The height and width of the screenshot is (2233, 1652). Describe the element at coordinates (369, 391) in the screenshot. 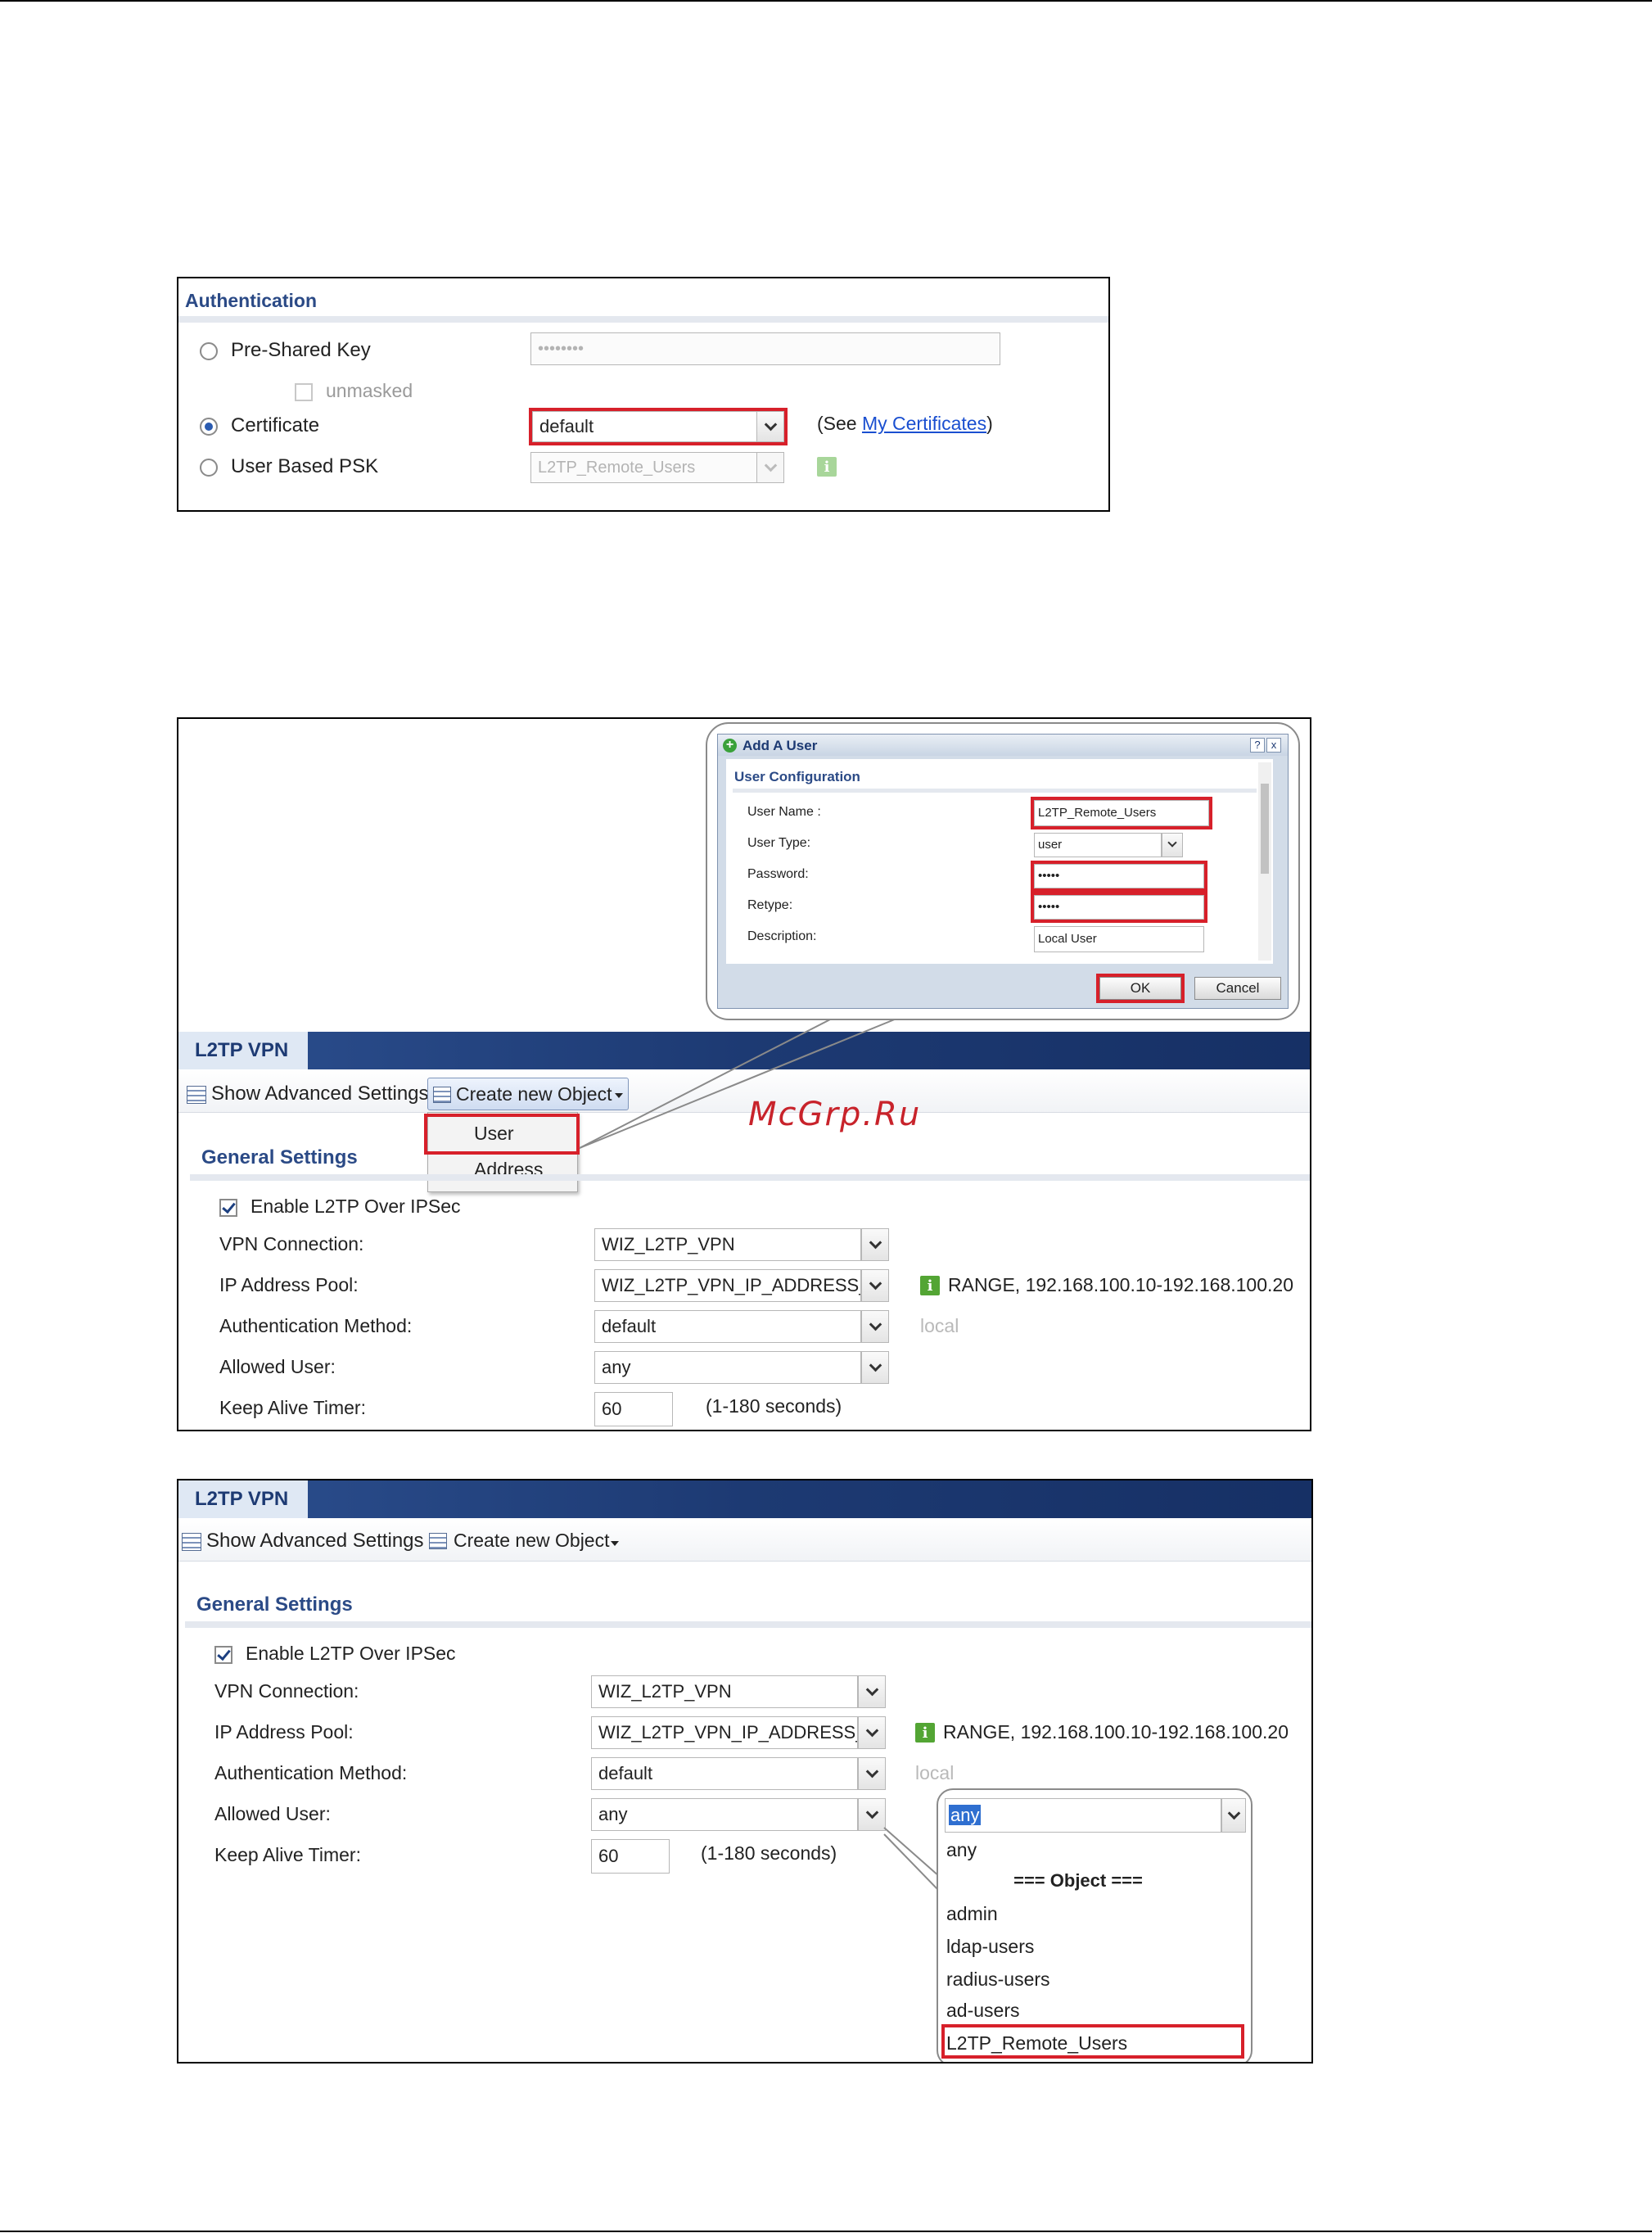

I see `unmasked-label: unmasked` at that location.